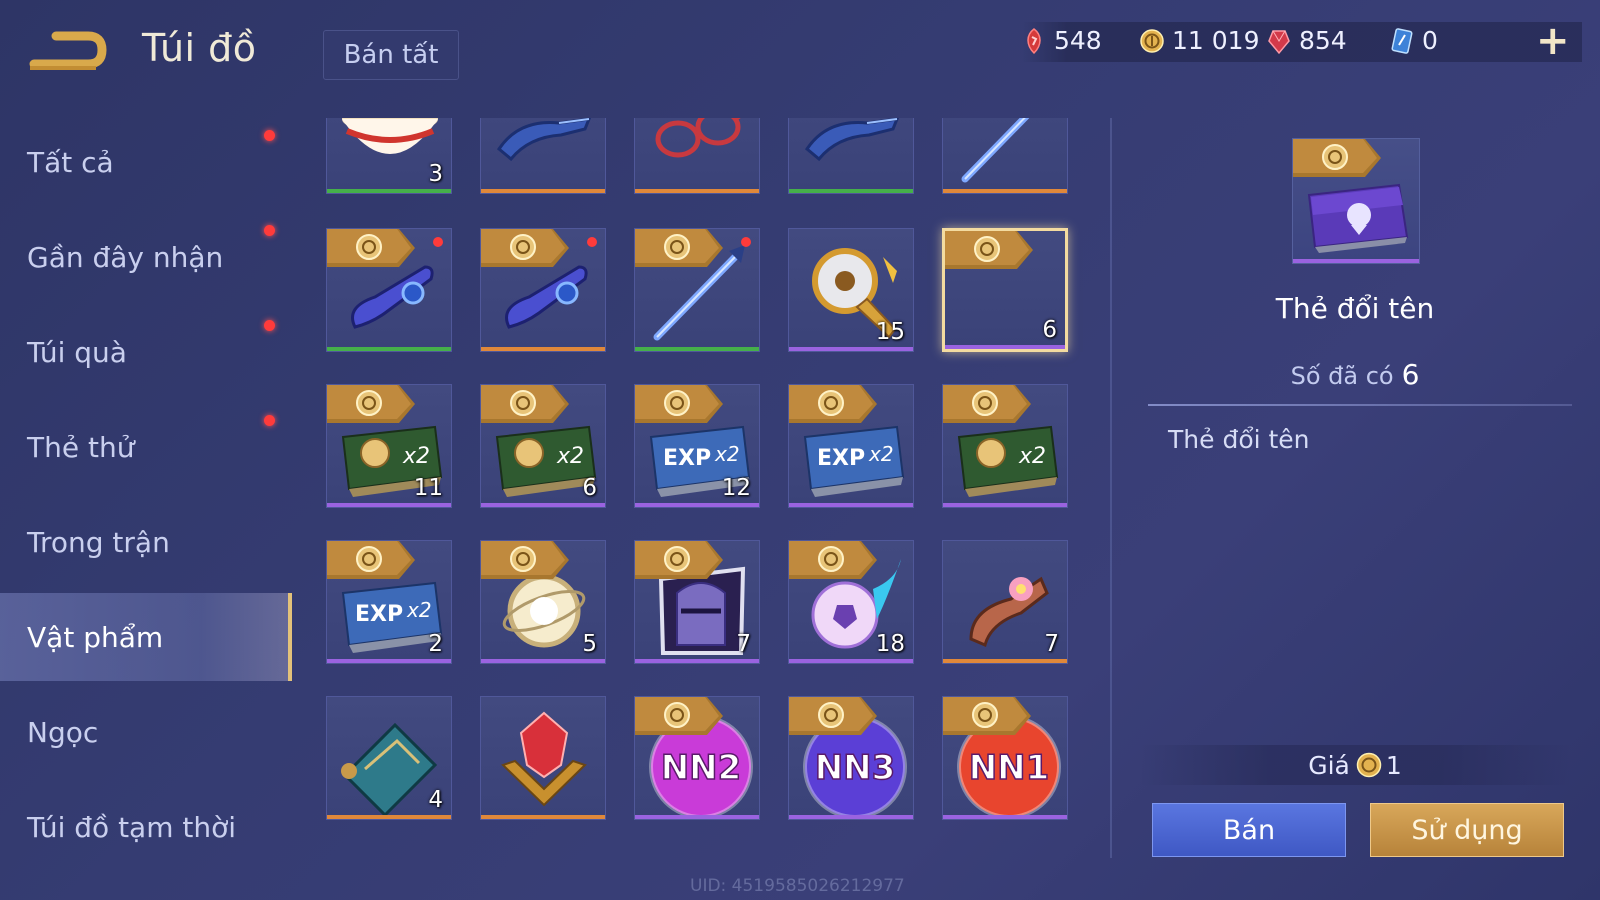 The width and height of the screenshot is (1600, 900). What do you see at coordinates (389, 446) in the screenshot?
I see `item-slot: x2 11` at bounding box center [389, 446].